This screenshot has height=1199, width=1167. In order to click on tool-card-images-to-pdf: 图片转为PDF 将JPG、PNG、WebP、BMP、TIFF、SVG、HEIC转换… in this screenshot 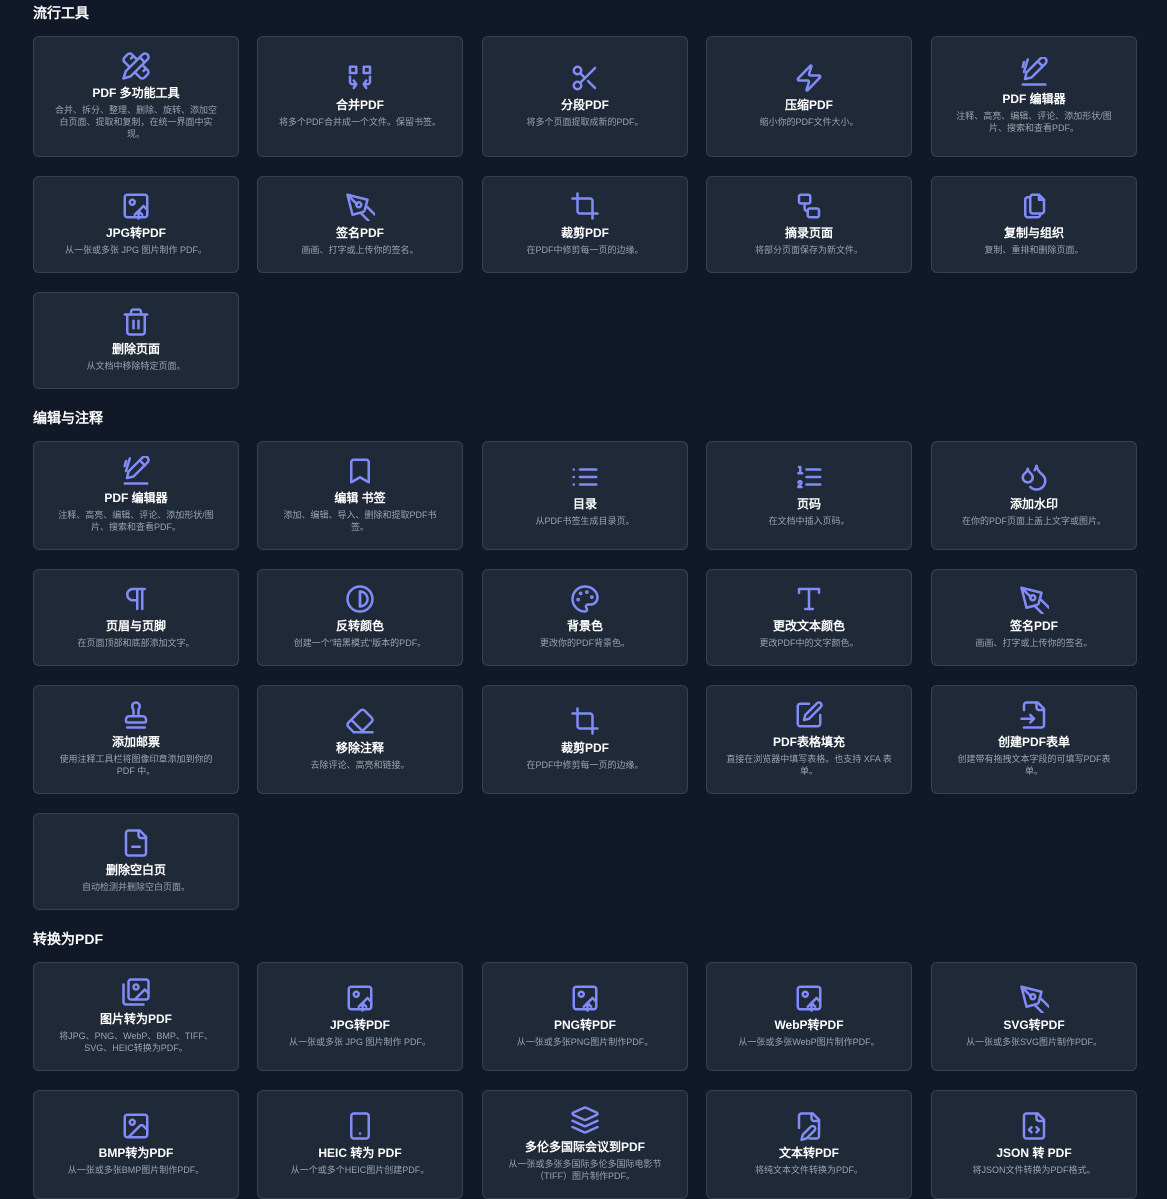, I will do `click(136, 1016)`.